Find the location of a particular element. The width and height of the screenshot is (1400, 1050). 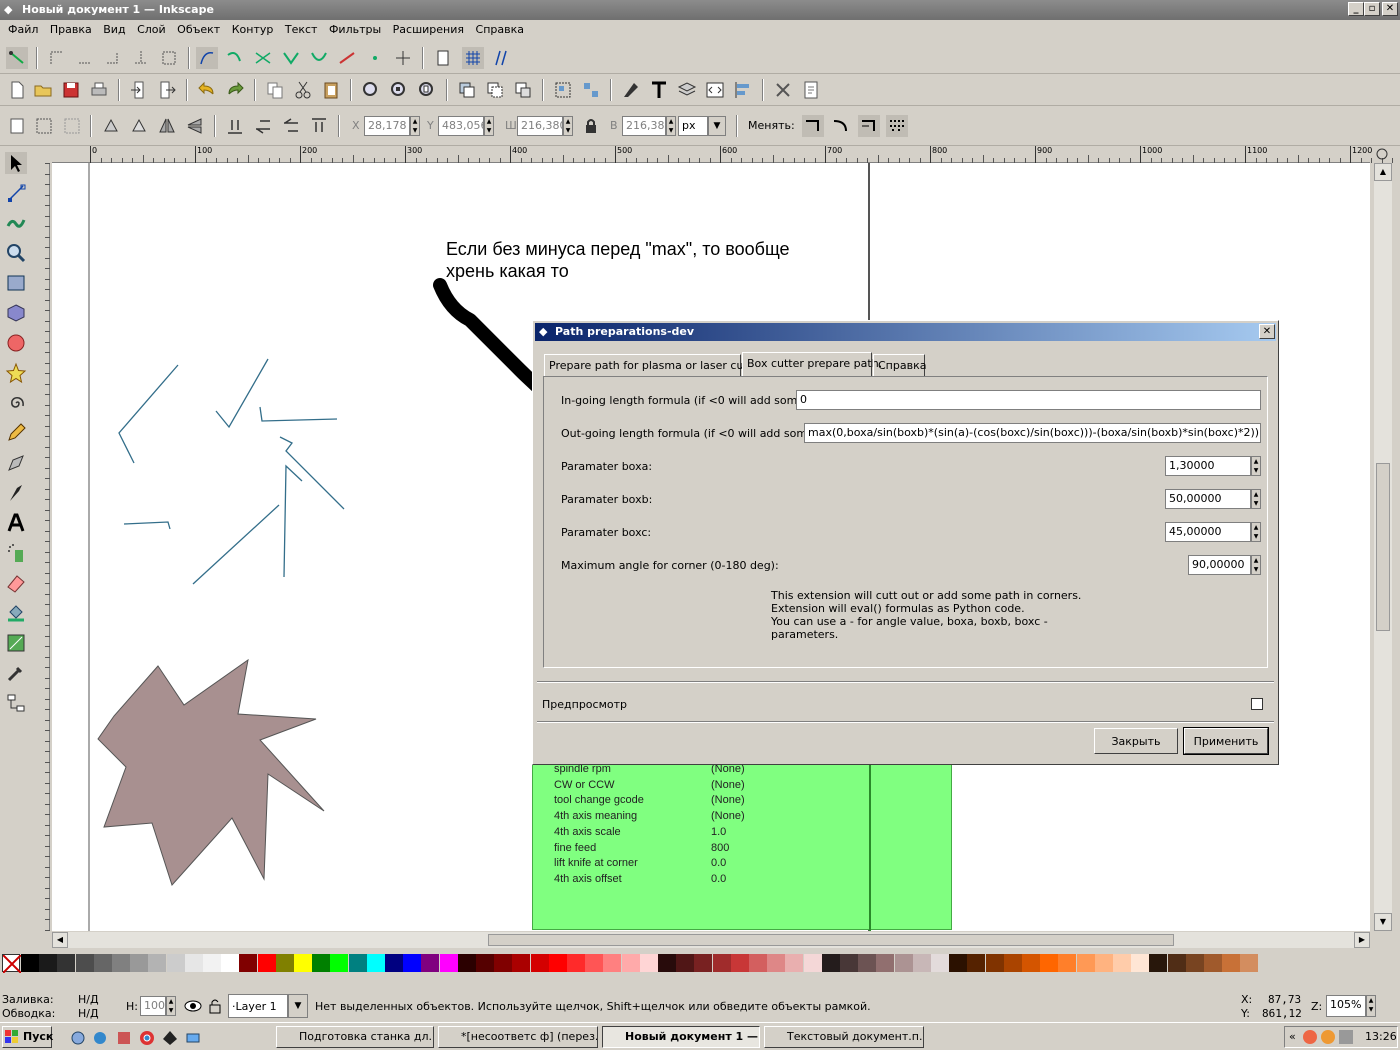

minimize-button: _ is located at coordinates (1356, 9).